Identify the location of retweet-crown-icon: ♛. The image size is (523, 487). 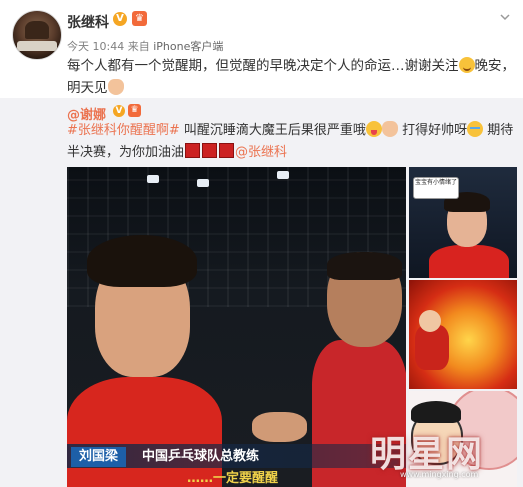
(134, 110).